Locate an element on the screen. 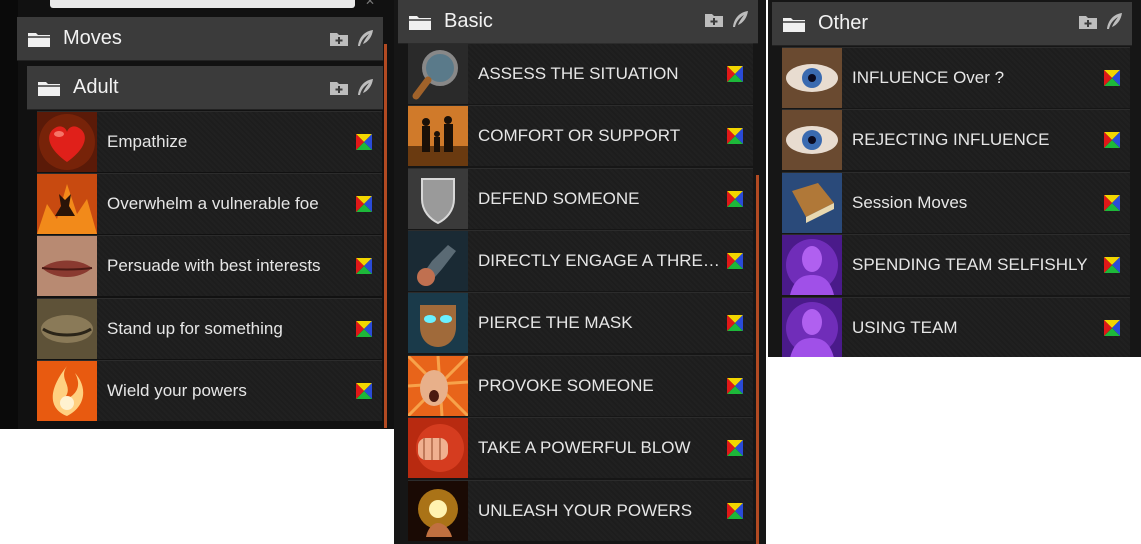 This screenshot has height=544, width=1141. folder-other: Other is located at coordinates (952, 24).